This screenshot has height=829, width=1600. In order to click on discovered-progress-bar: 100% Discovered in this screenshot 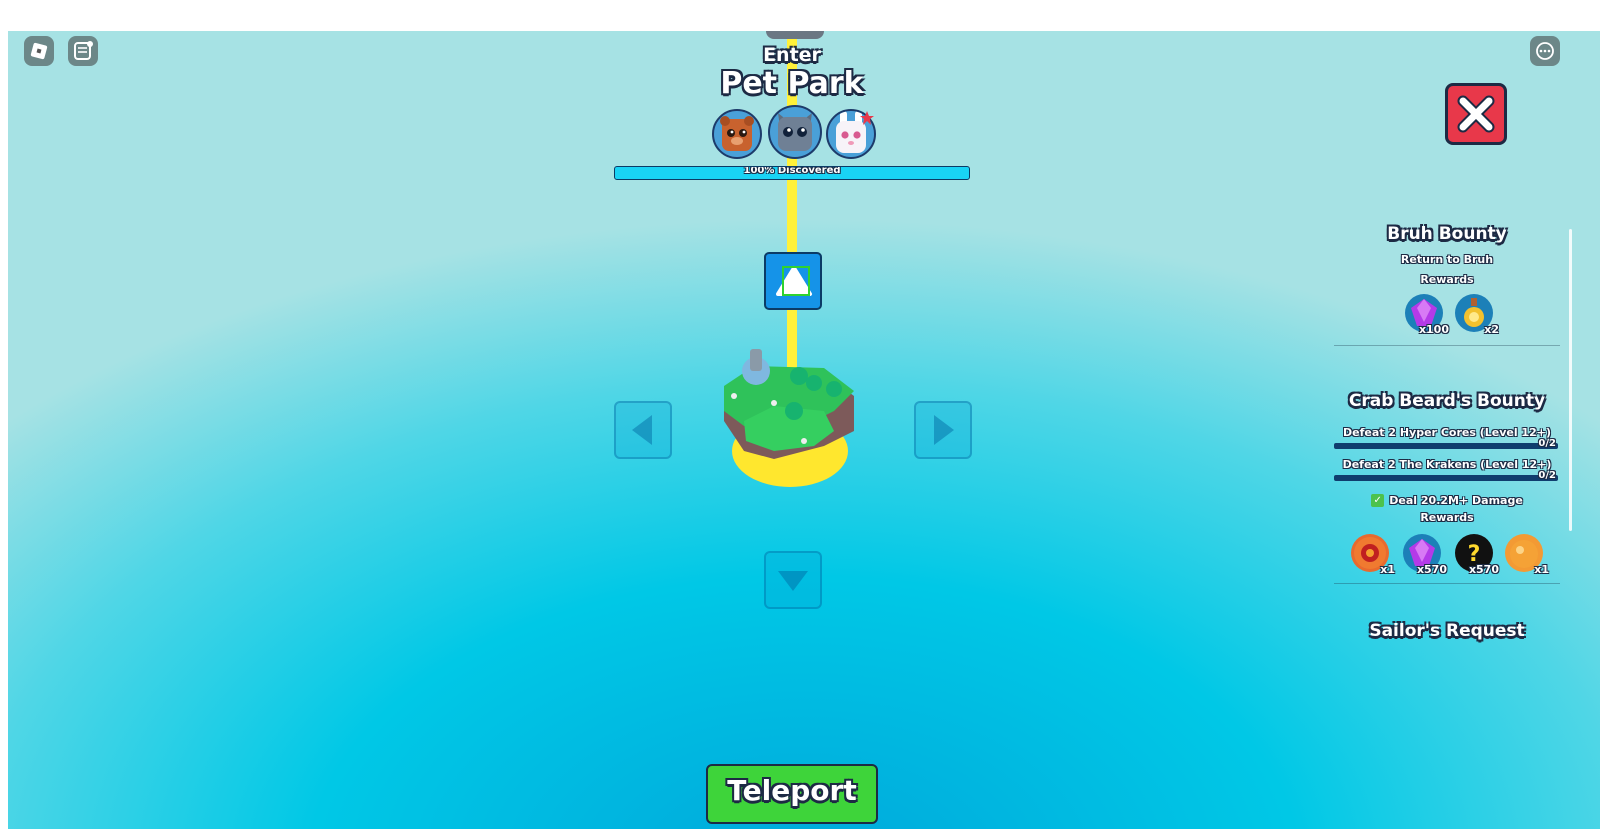, I will do `click(792, 173)`.